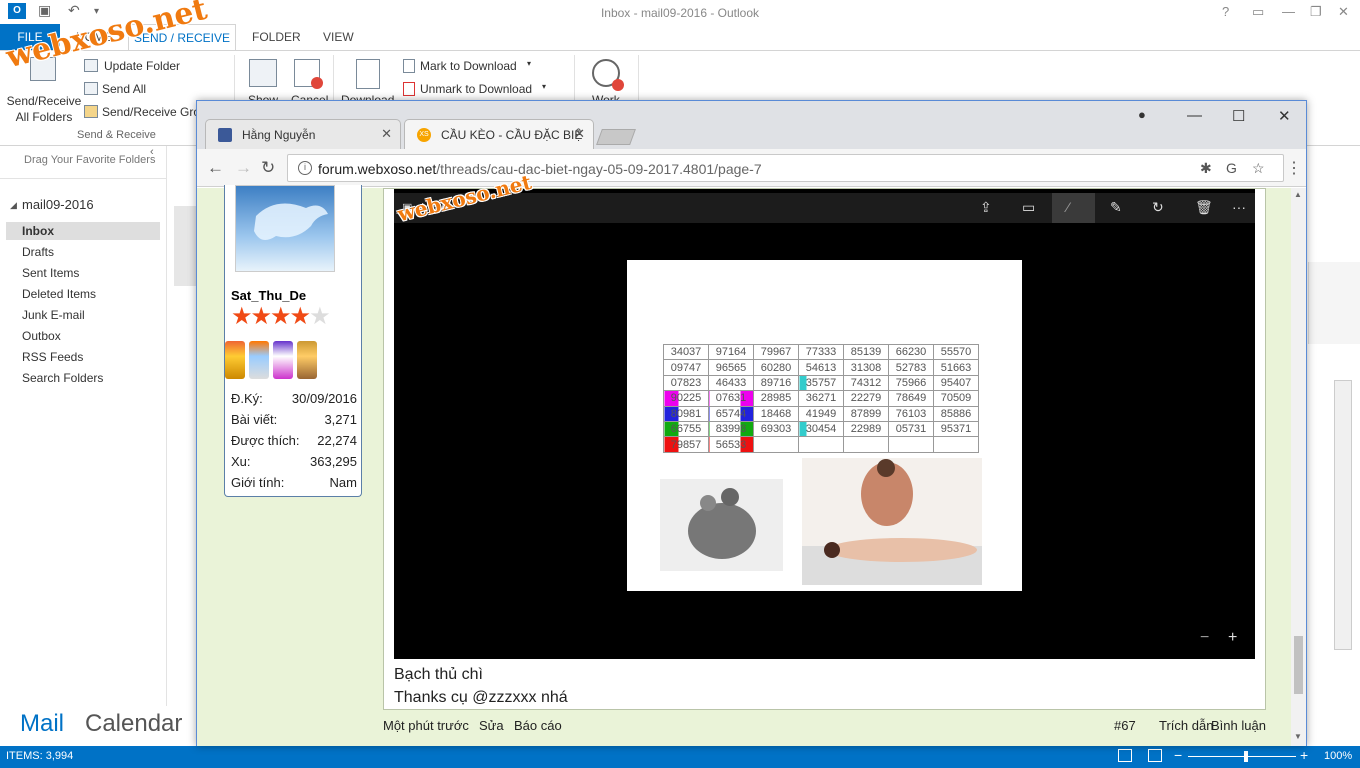 This screenshot has height=768, width=1360. I want to click on folder-inbox: Inbox, so click(38, 231).